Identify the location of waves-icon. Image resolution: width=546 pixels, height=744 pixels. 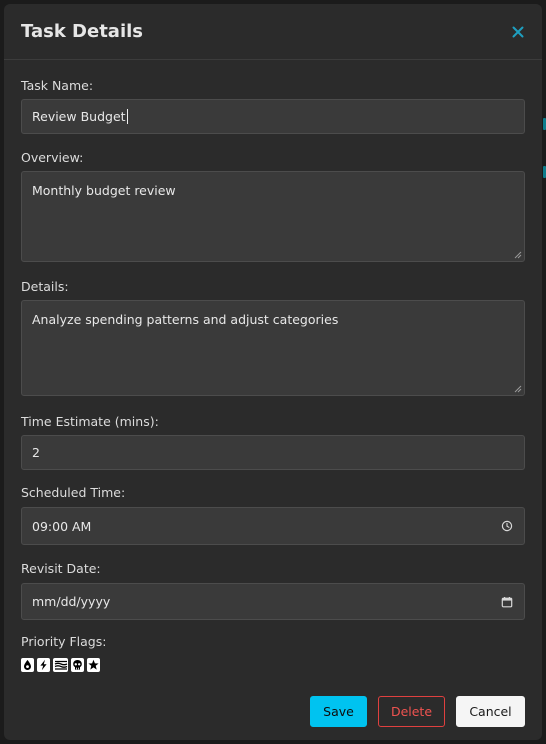
(60, 665).